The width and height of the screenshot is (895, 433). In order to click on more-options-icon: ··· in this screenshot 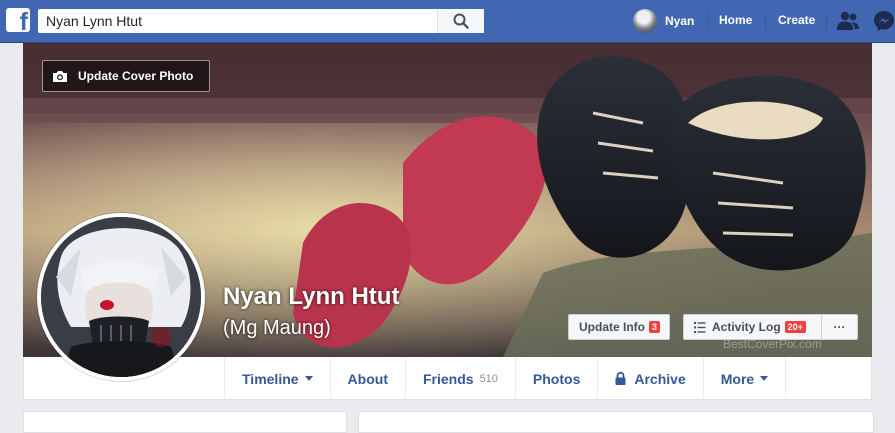, I will do `click(839, 327)`.